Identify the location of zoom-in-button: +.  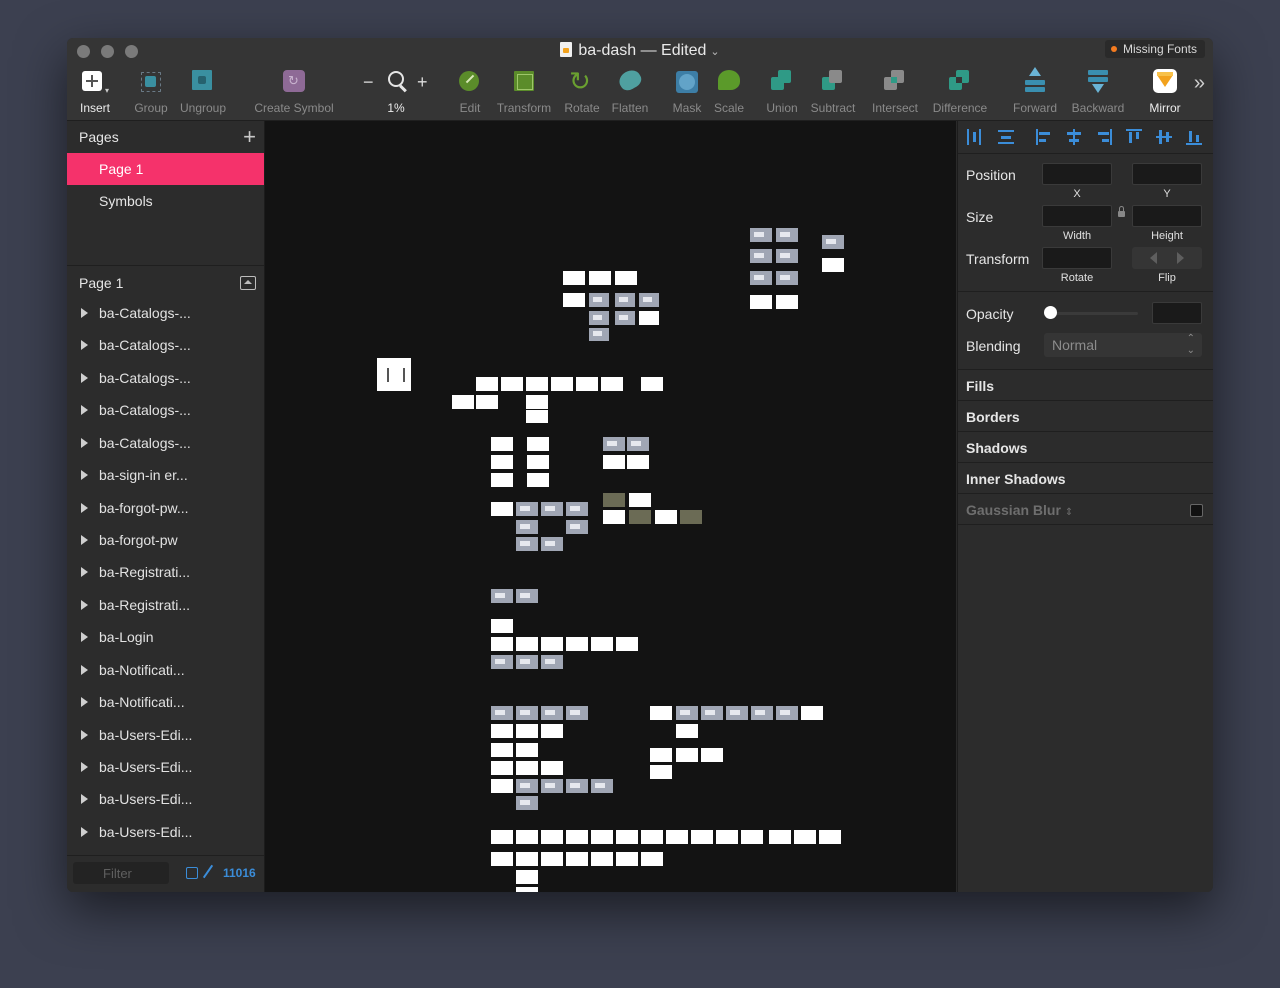
(422, 82).